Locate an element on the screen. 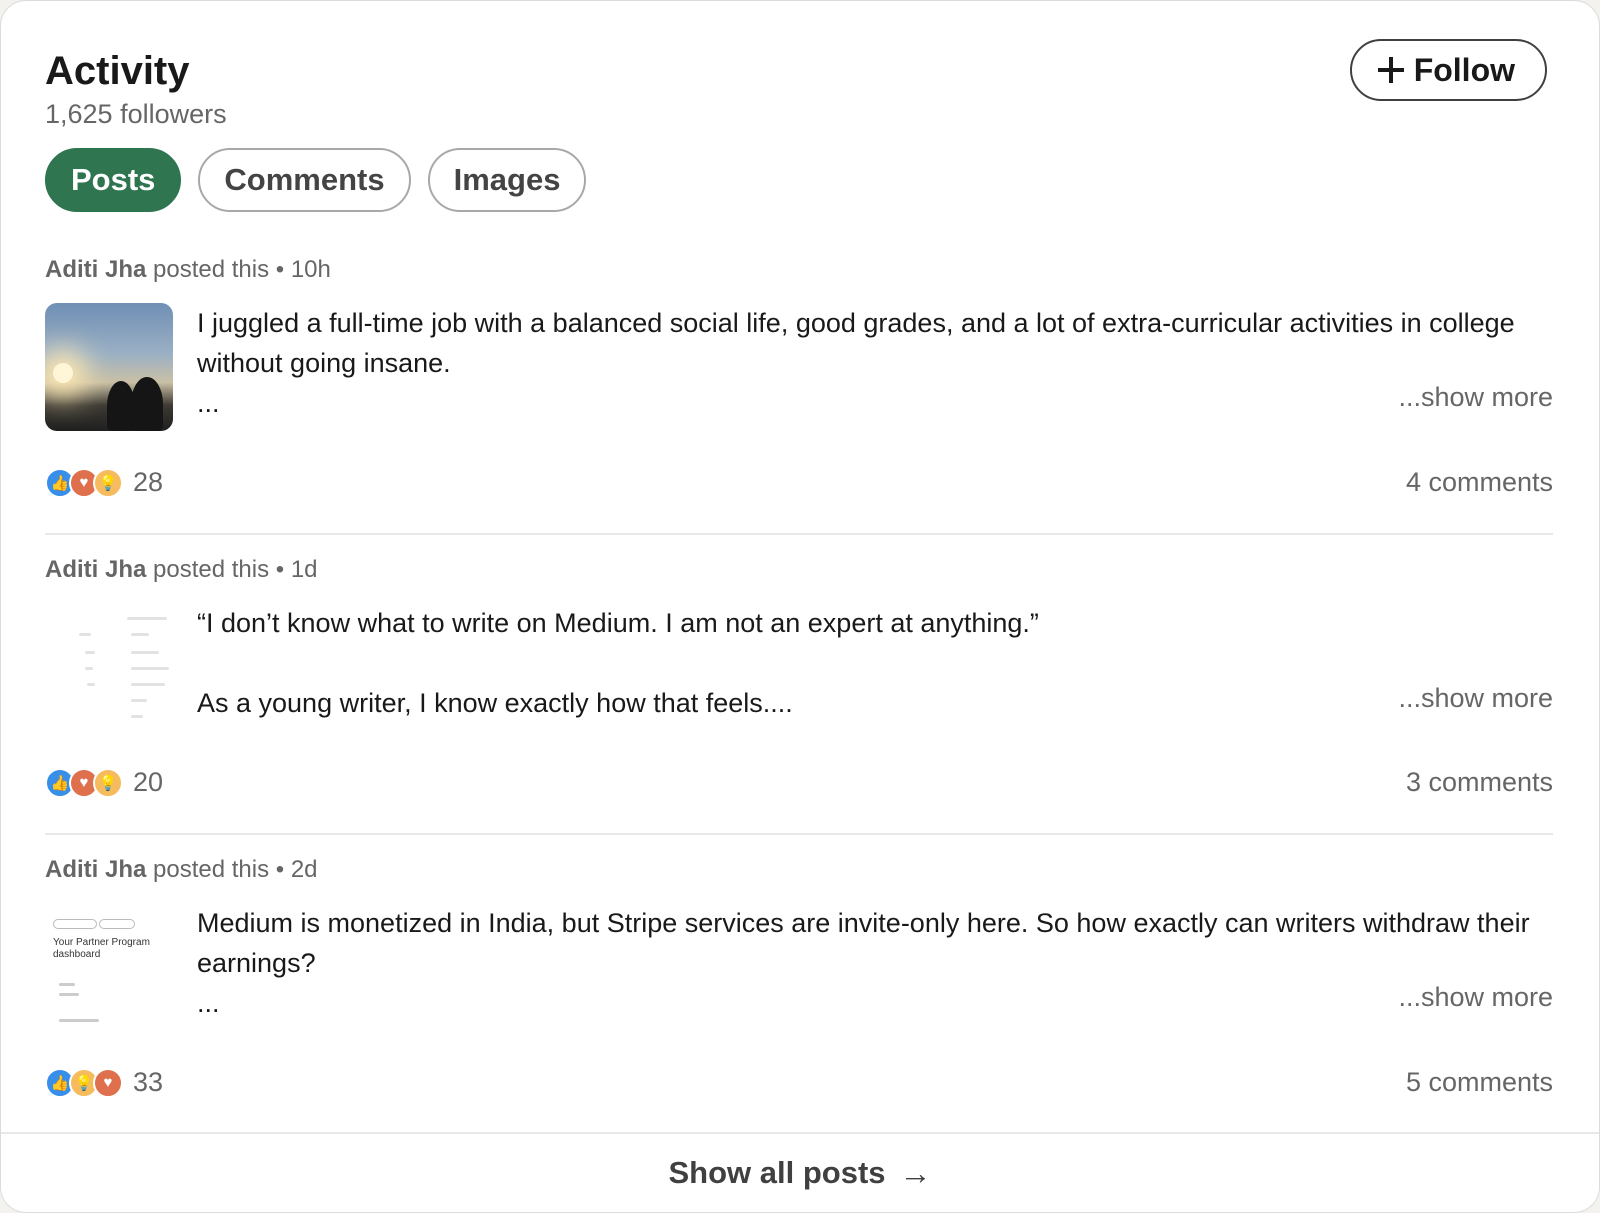  reactions-summary: 👍 ♥ 💡 28 is located at coordinates (104, 482).